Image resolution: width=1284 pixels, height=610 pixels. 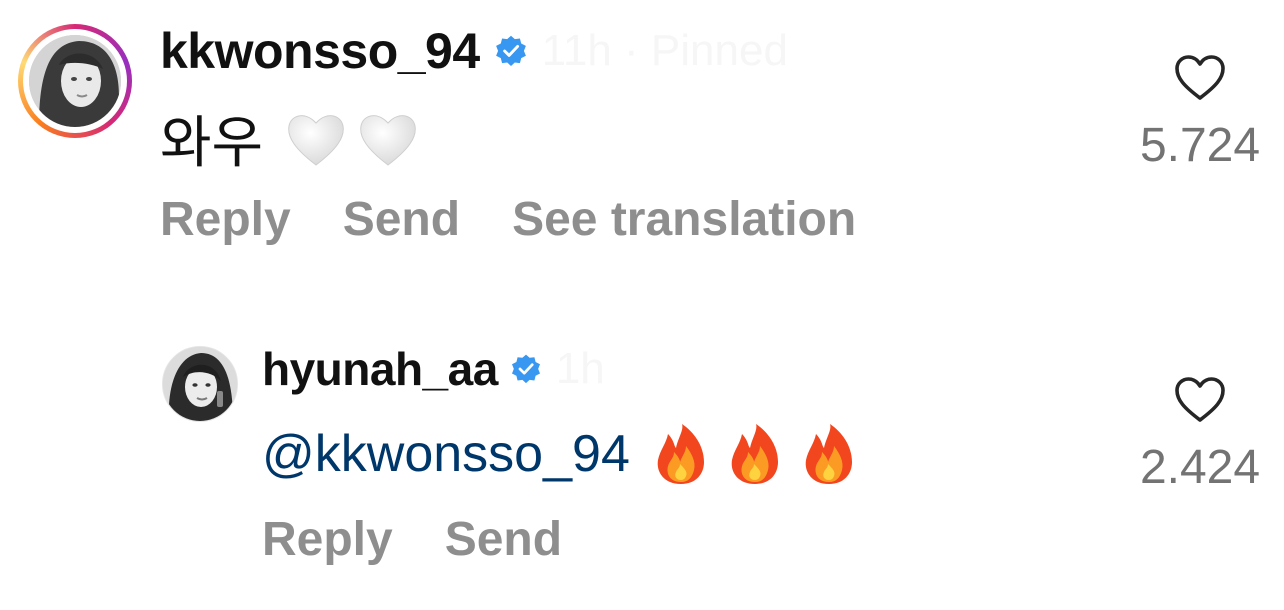 What do you see at coordinates (664, 50) in the screenshot?
I see `comment-timestamp: 11h · Pinned` at bounding box center [664, 50].